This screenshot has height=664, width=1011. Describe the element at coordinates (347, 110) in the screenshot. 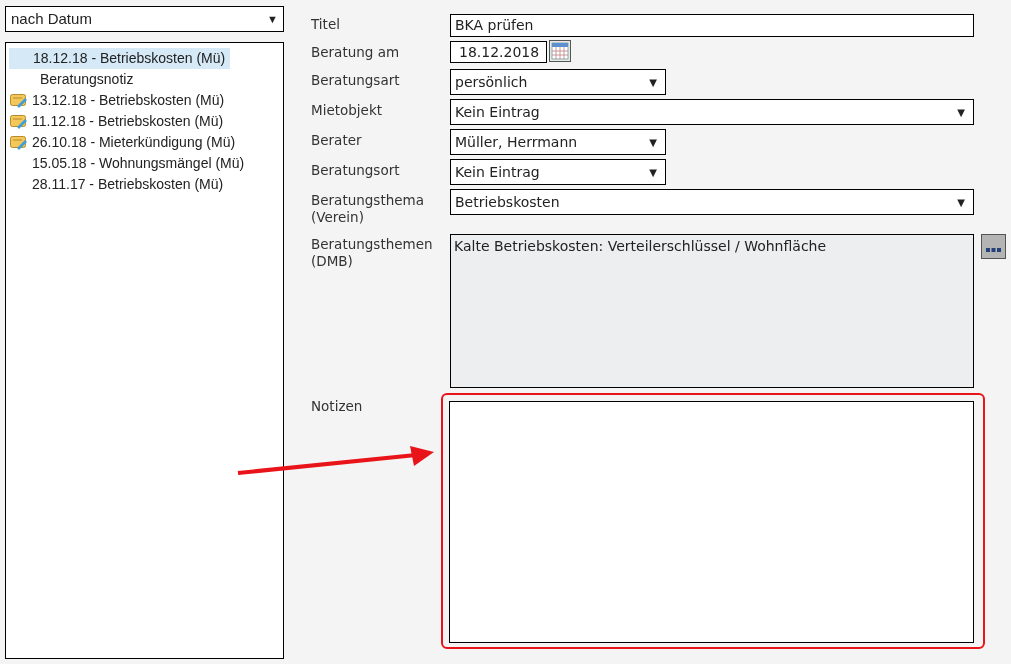

I see `field-label: Mietobjekt` at that location.